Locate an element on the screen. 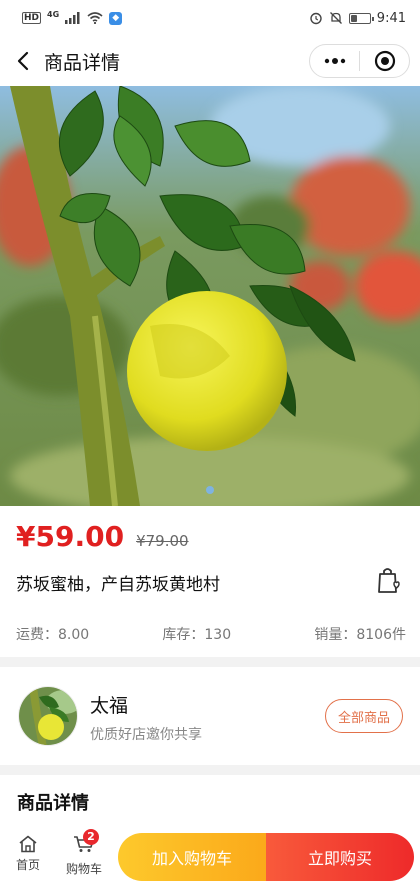 This screenshot has height=887, width=420. carousel-dots is located at coordinates (210, 490).